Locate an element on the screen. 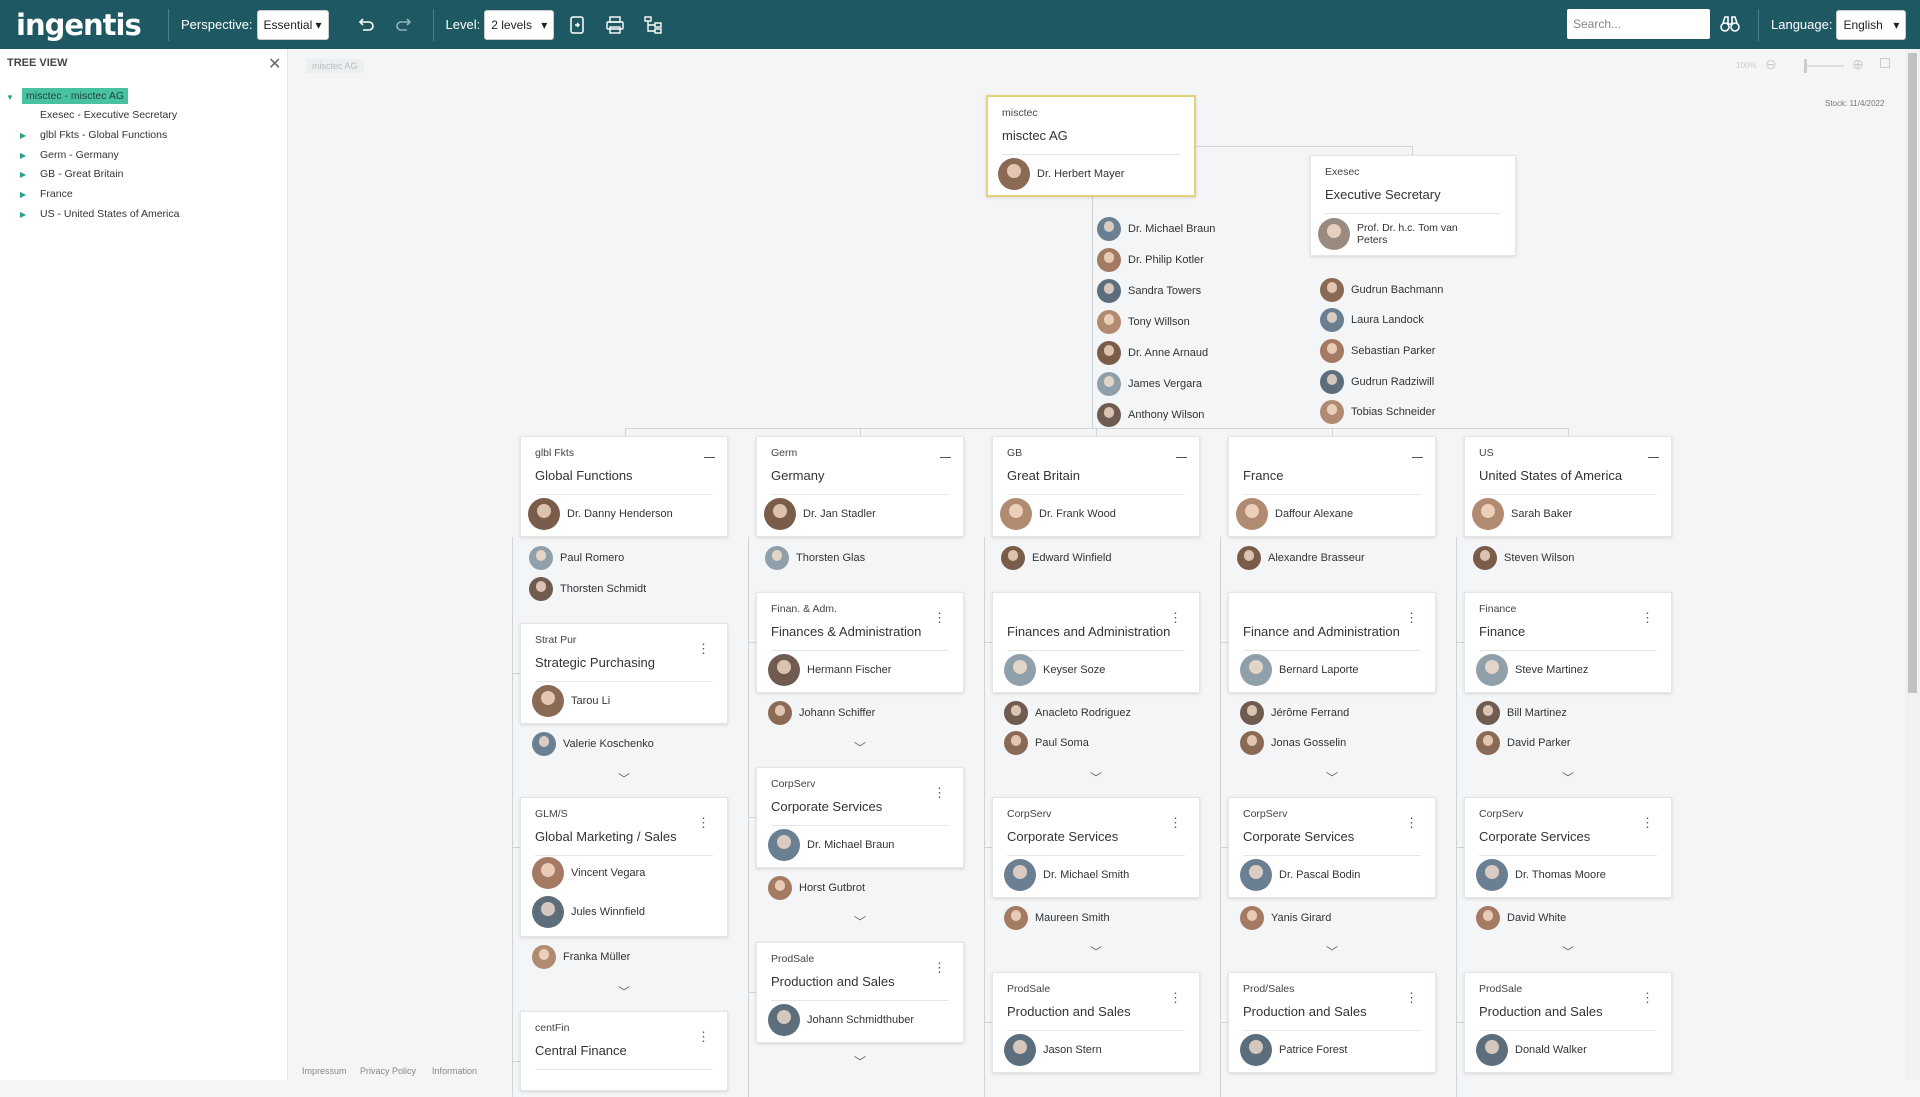 The image size is (1920, 1097). staff-person: Jonas Gosselin is located at coordinates (1293, 743).